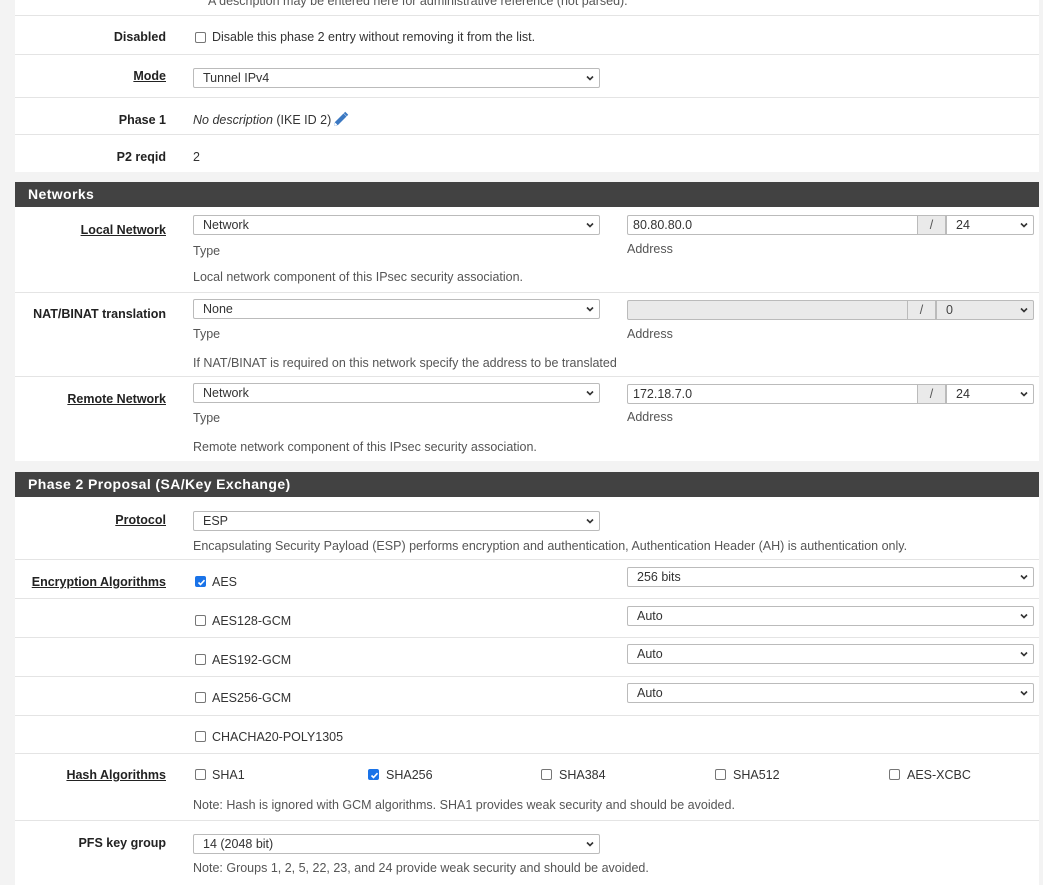 The width and height of the screenshot is (1043, 885). Describe the element at coordinates (236, 78) in the screenshot. I see `mode-select-value: Tunnel IPv4` at that location.